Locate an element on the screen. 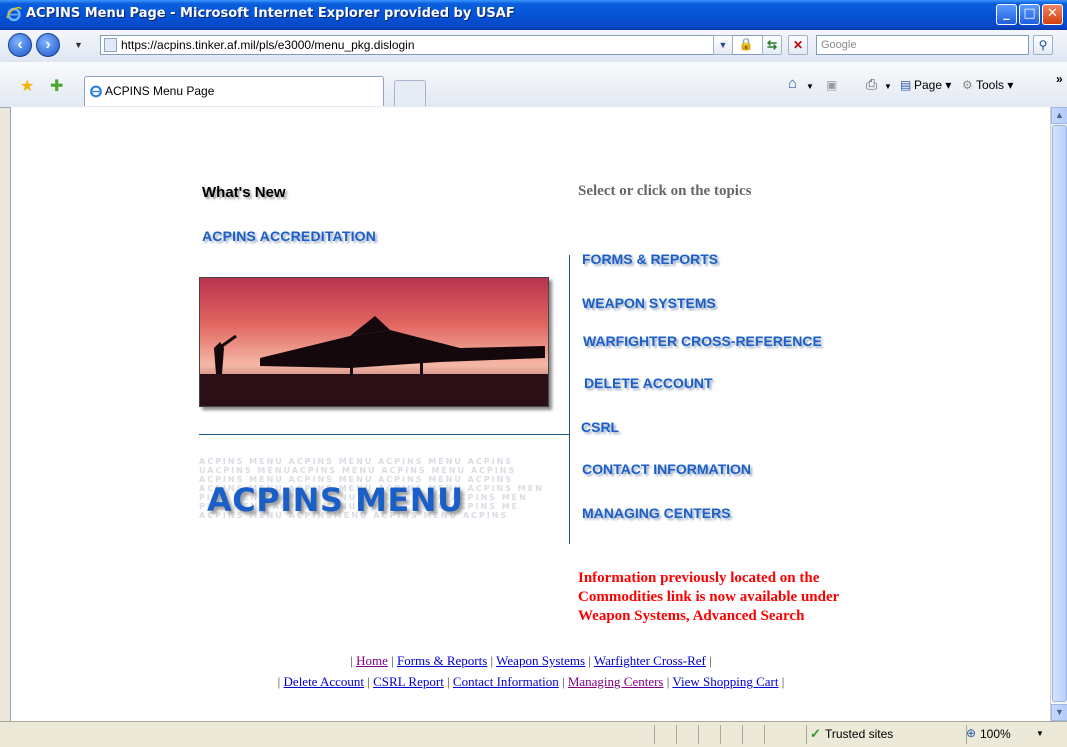 The image size is (1067, 747). footer-link-view-shopping-cart: View Shopping Cart is located at coordinates (725, 681).